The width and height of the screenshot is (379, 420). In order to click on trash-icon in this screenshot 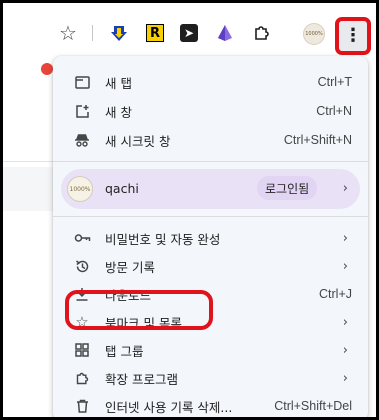, I will do `click(82, 406)`.